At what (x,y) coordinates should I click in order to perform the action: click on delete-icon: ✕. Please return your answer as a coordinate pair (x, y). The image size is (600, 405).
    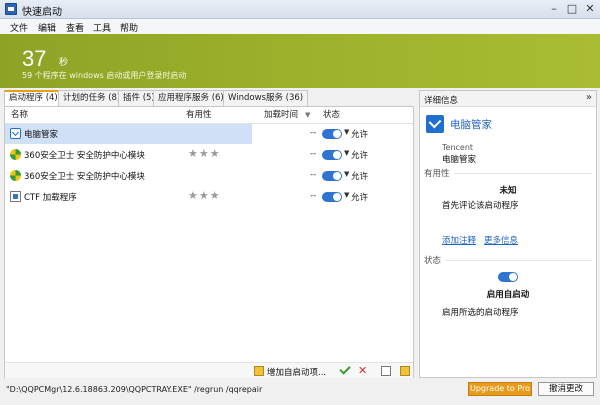
    Looking at the image, I should click on (363, 370).